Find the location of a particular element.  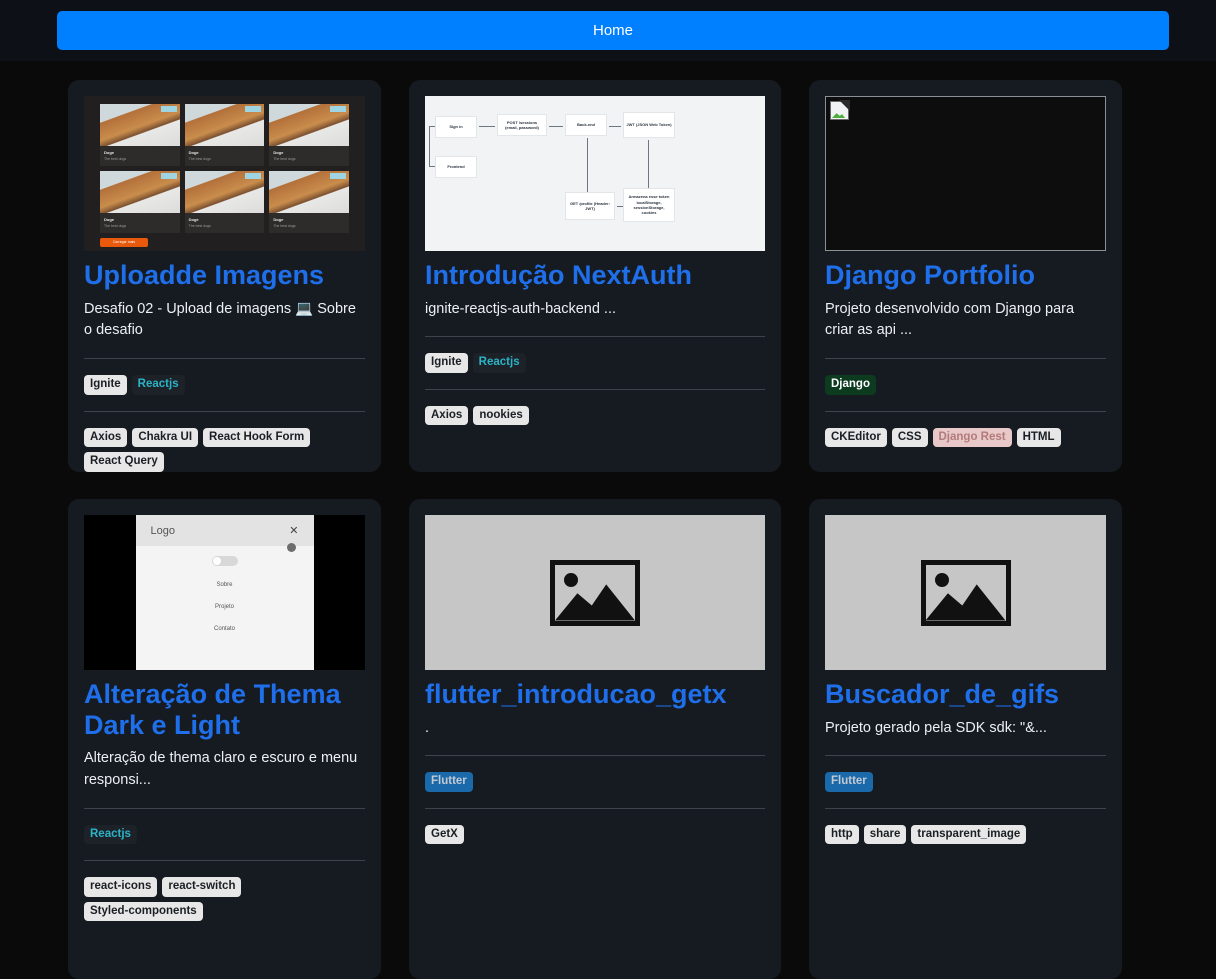

diagram-node: Frontend is located at coordinates (456, 167).